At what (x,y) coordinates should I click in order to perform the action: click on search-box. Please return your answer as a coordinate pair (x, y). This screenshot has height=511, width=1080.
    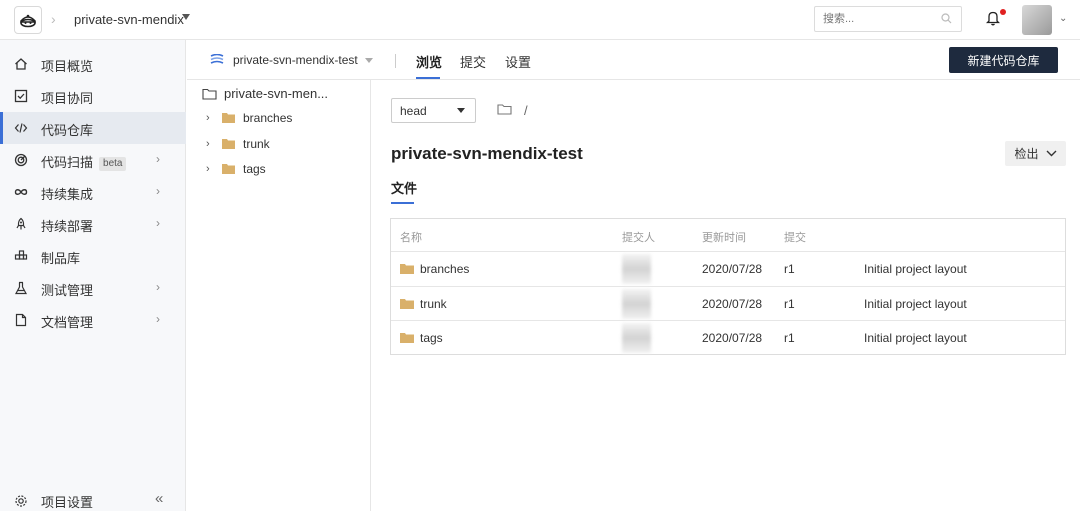
    Looking at the image, I should click on (888, 19).